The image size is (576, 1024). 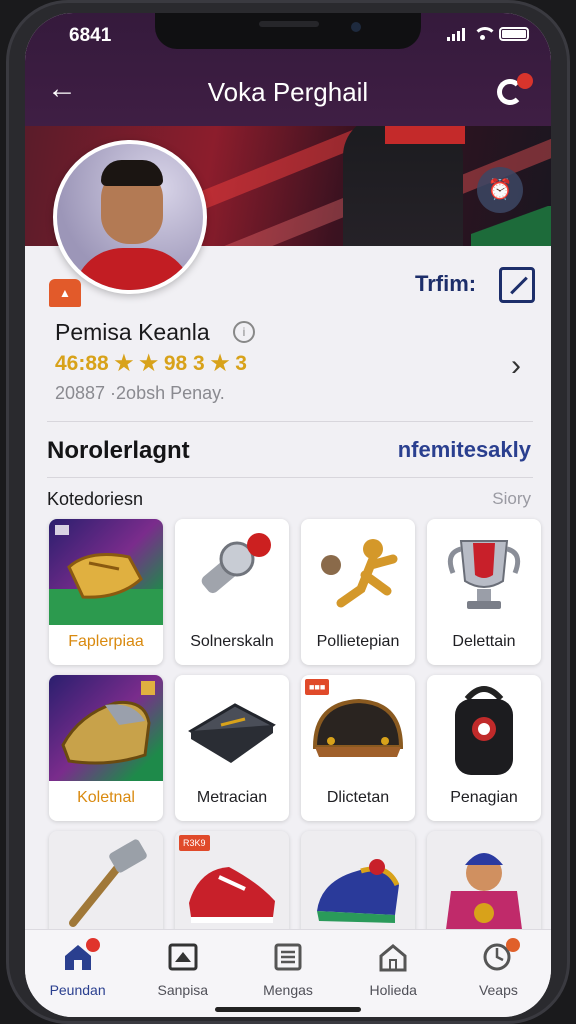 I want to click on helmet-art, so click(x=358, y=728).